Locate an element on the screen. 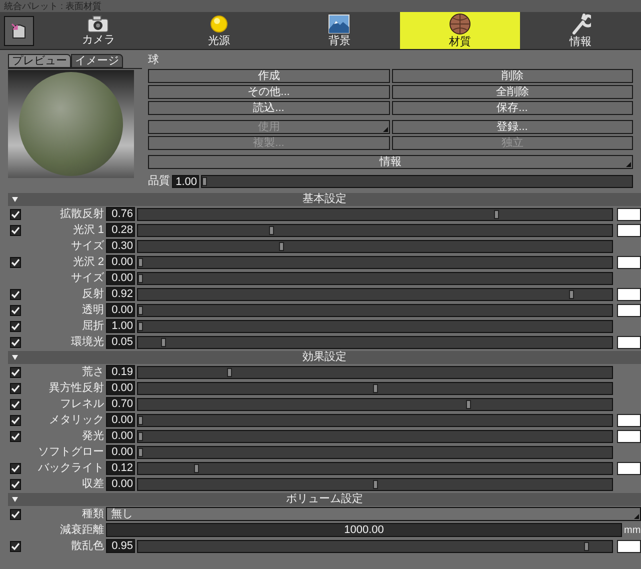 The height and width of the screenshot is (569, 641). value-field: 0.70 is located at coordinates (120, 404).